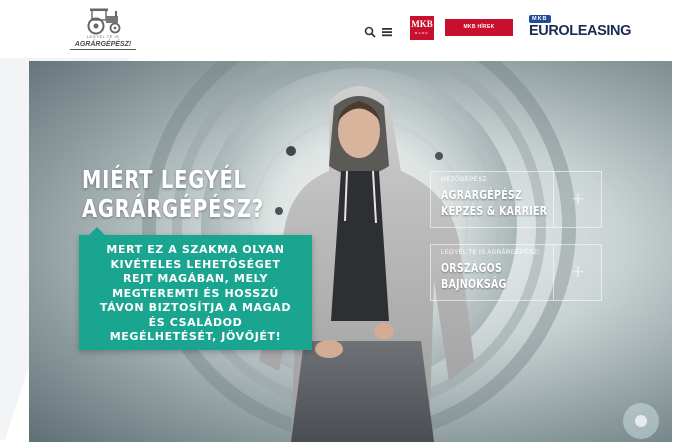 This screenshot has height=442, width=680. Describe the element at coordinates (195, 307) in the screenshot. I see `hero-message-line: TÁVON BIZTOSÍTJA A MAGAD` at that location.